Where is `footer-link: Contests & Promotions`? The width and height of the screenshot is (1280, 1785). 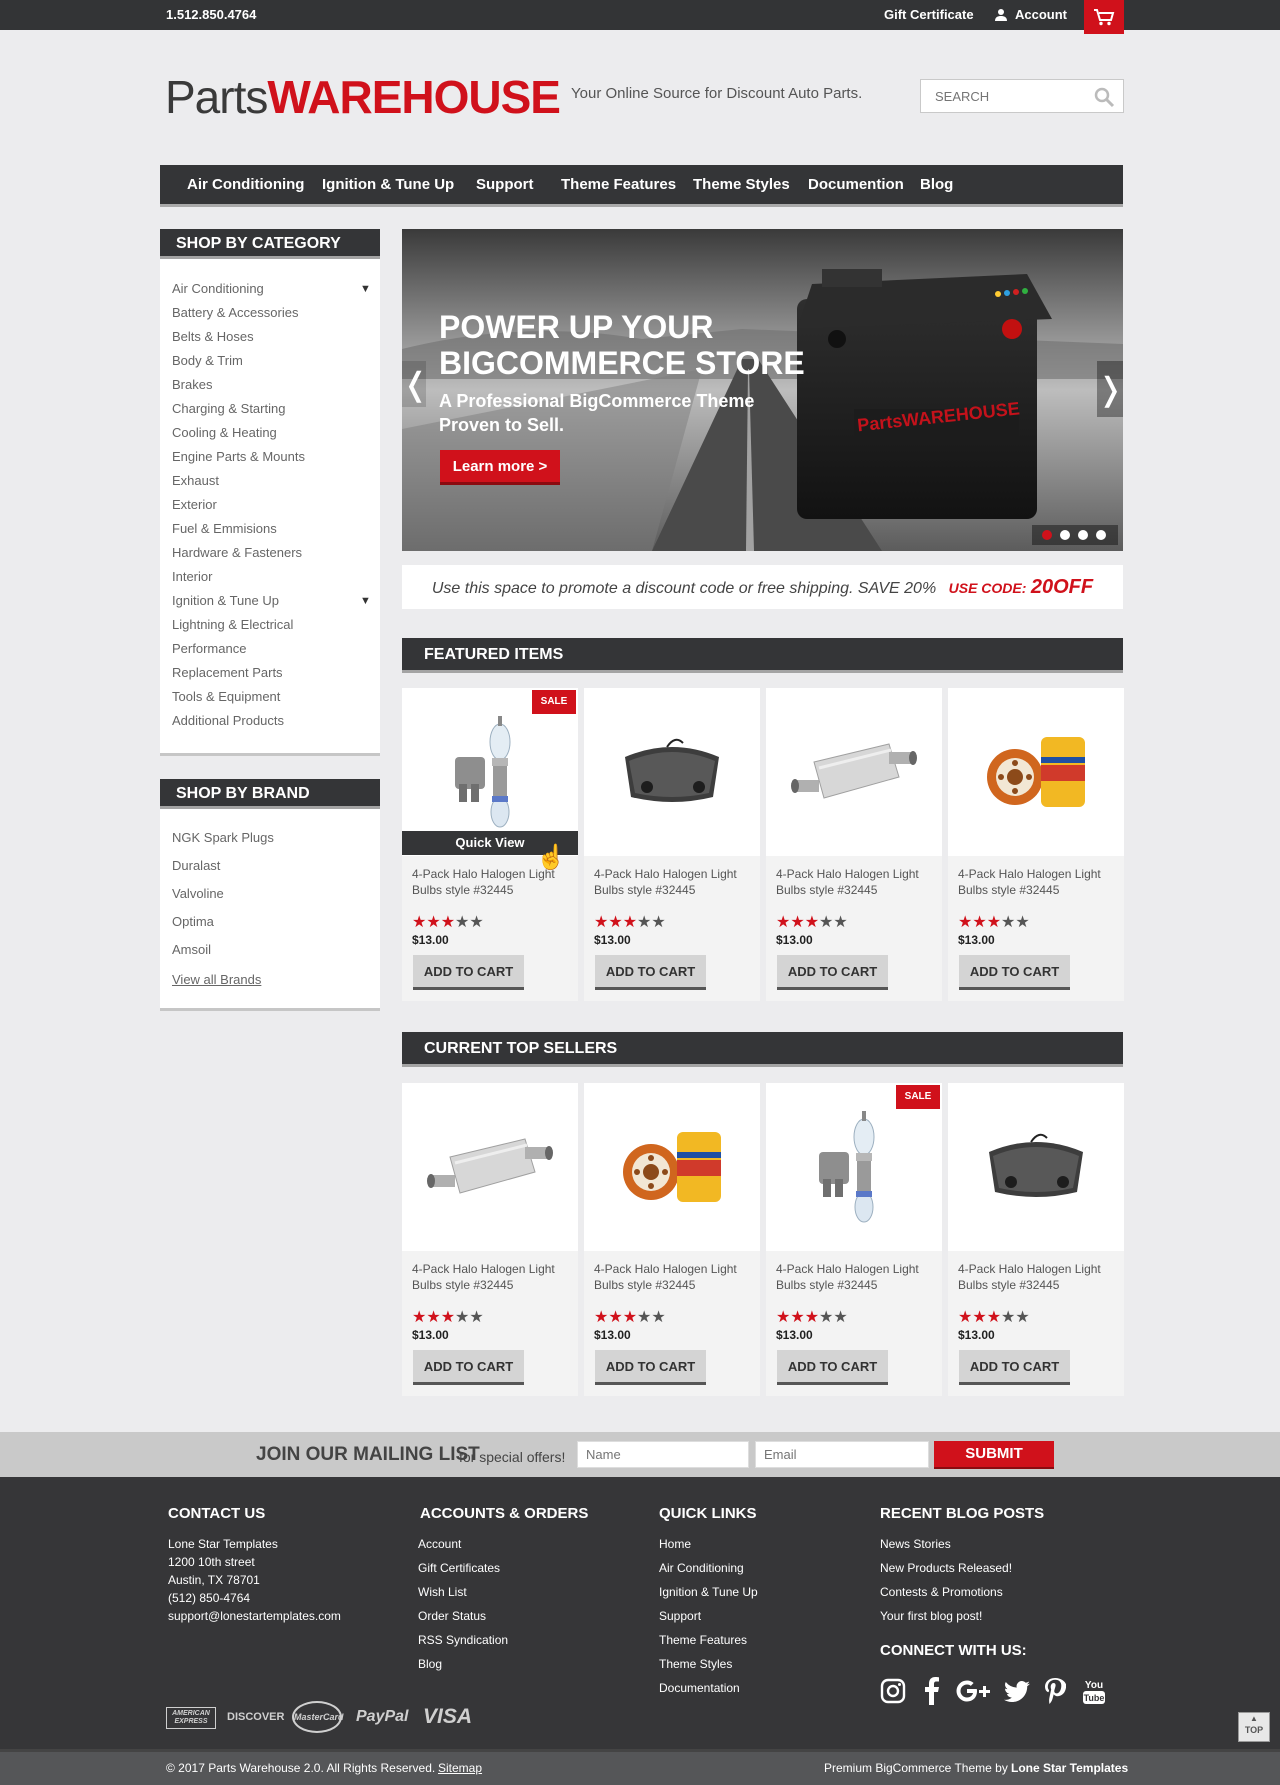
footer-link: Contests & Promotions is located at coordinates (941, 1592).